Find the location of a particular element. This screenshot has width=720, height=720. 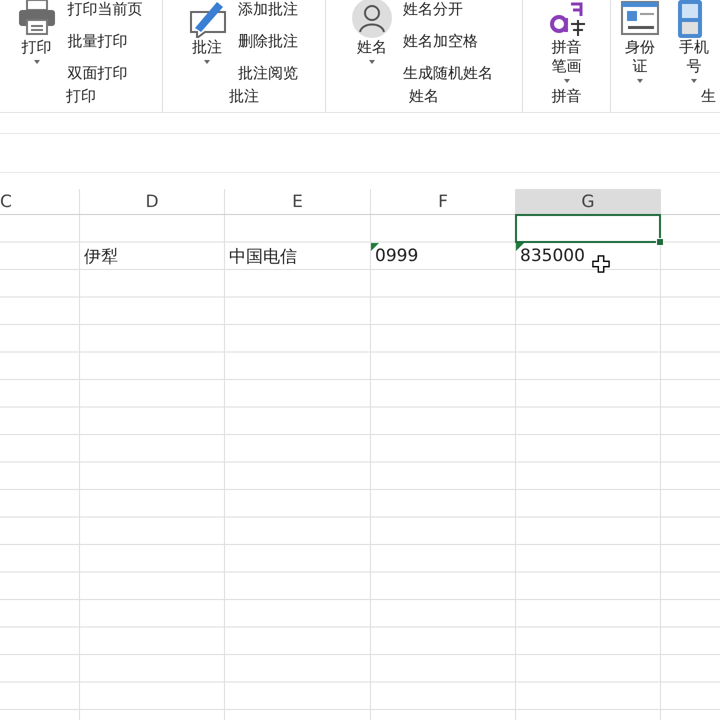

ribbon-button: 身份证 is located at coordinates (640, 43).